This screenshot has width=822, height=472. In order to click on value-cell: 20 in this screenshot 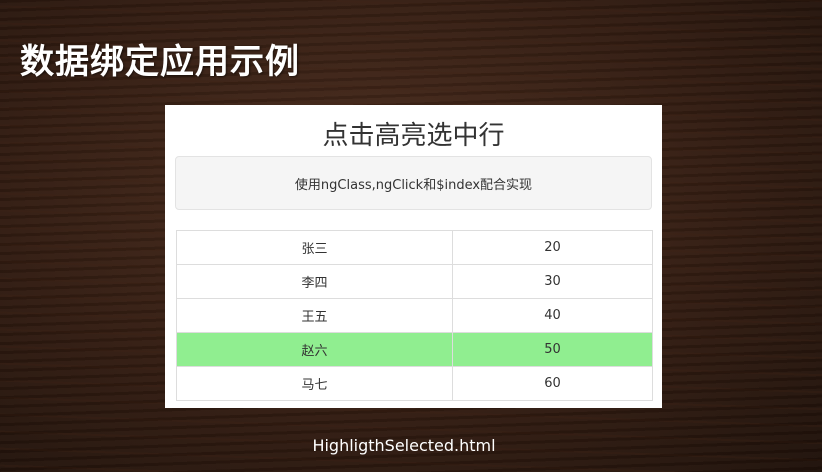, I will do `click(552, 247)`.